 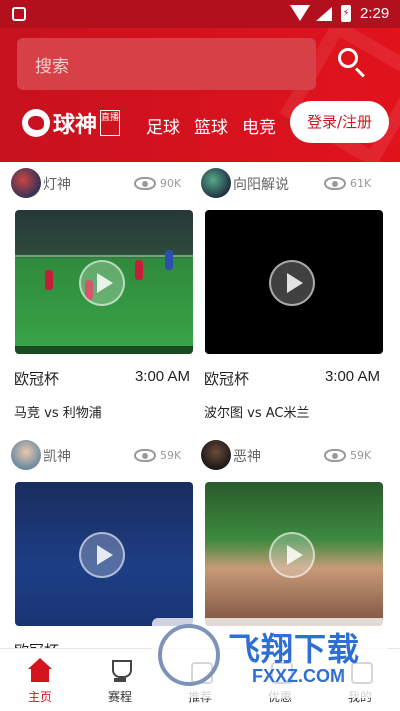 What do you see at coordinates (19, 14) in the screenshot?
I see `shield-icon` at bounding box center [19, 14].